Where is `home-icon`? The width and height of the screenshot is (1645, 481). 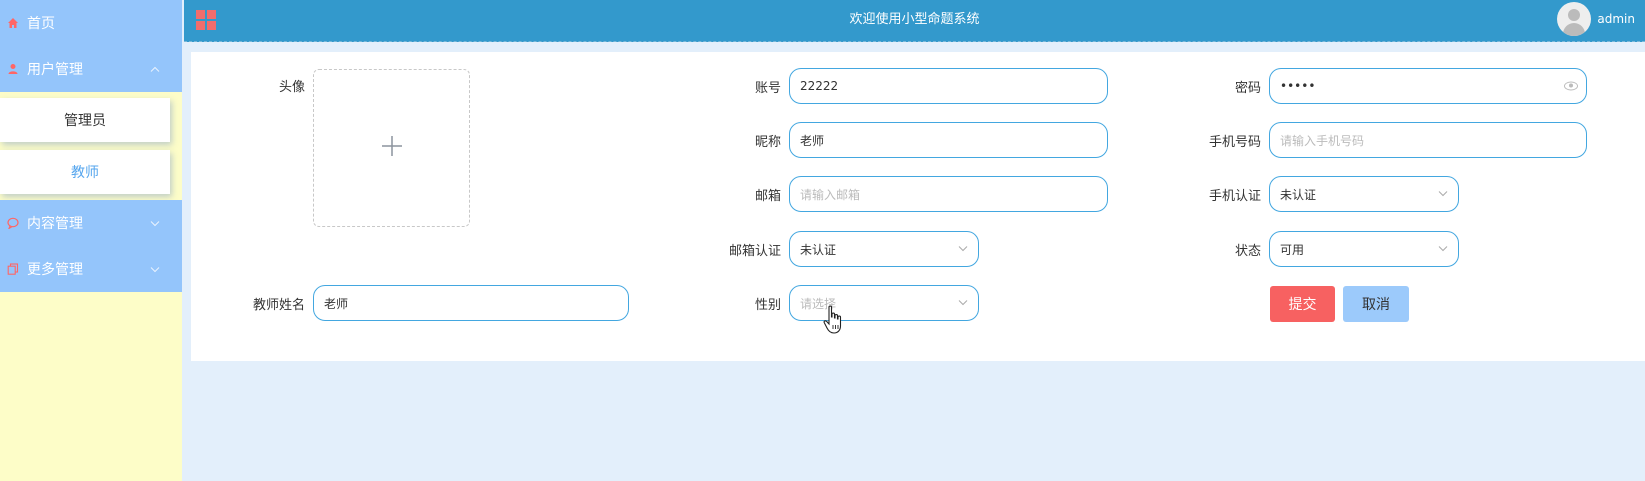 home-icon is located at coordinates (13, 23).